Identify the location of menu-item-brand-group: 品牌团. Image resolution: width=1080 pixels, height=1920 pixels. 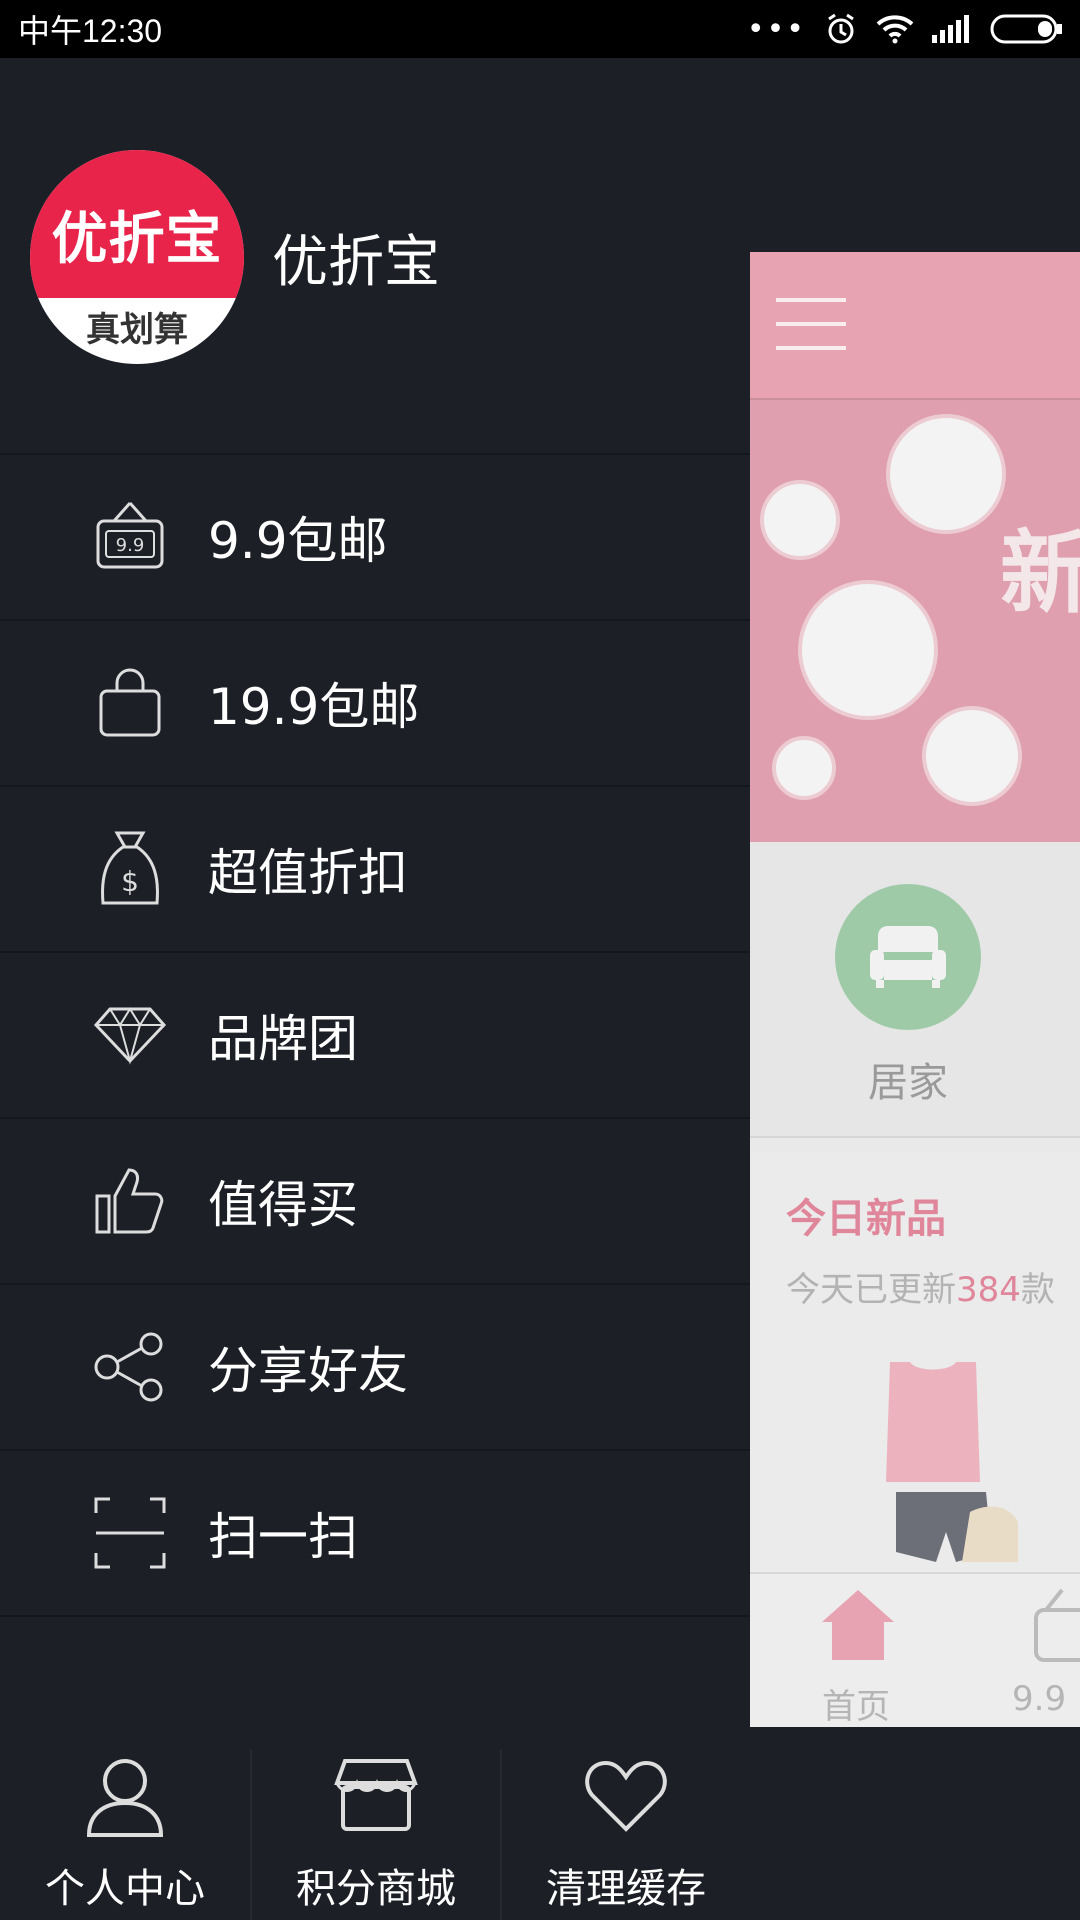
(375, 1036).